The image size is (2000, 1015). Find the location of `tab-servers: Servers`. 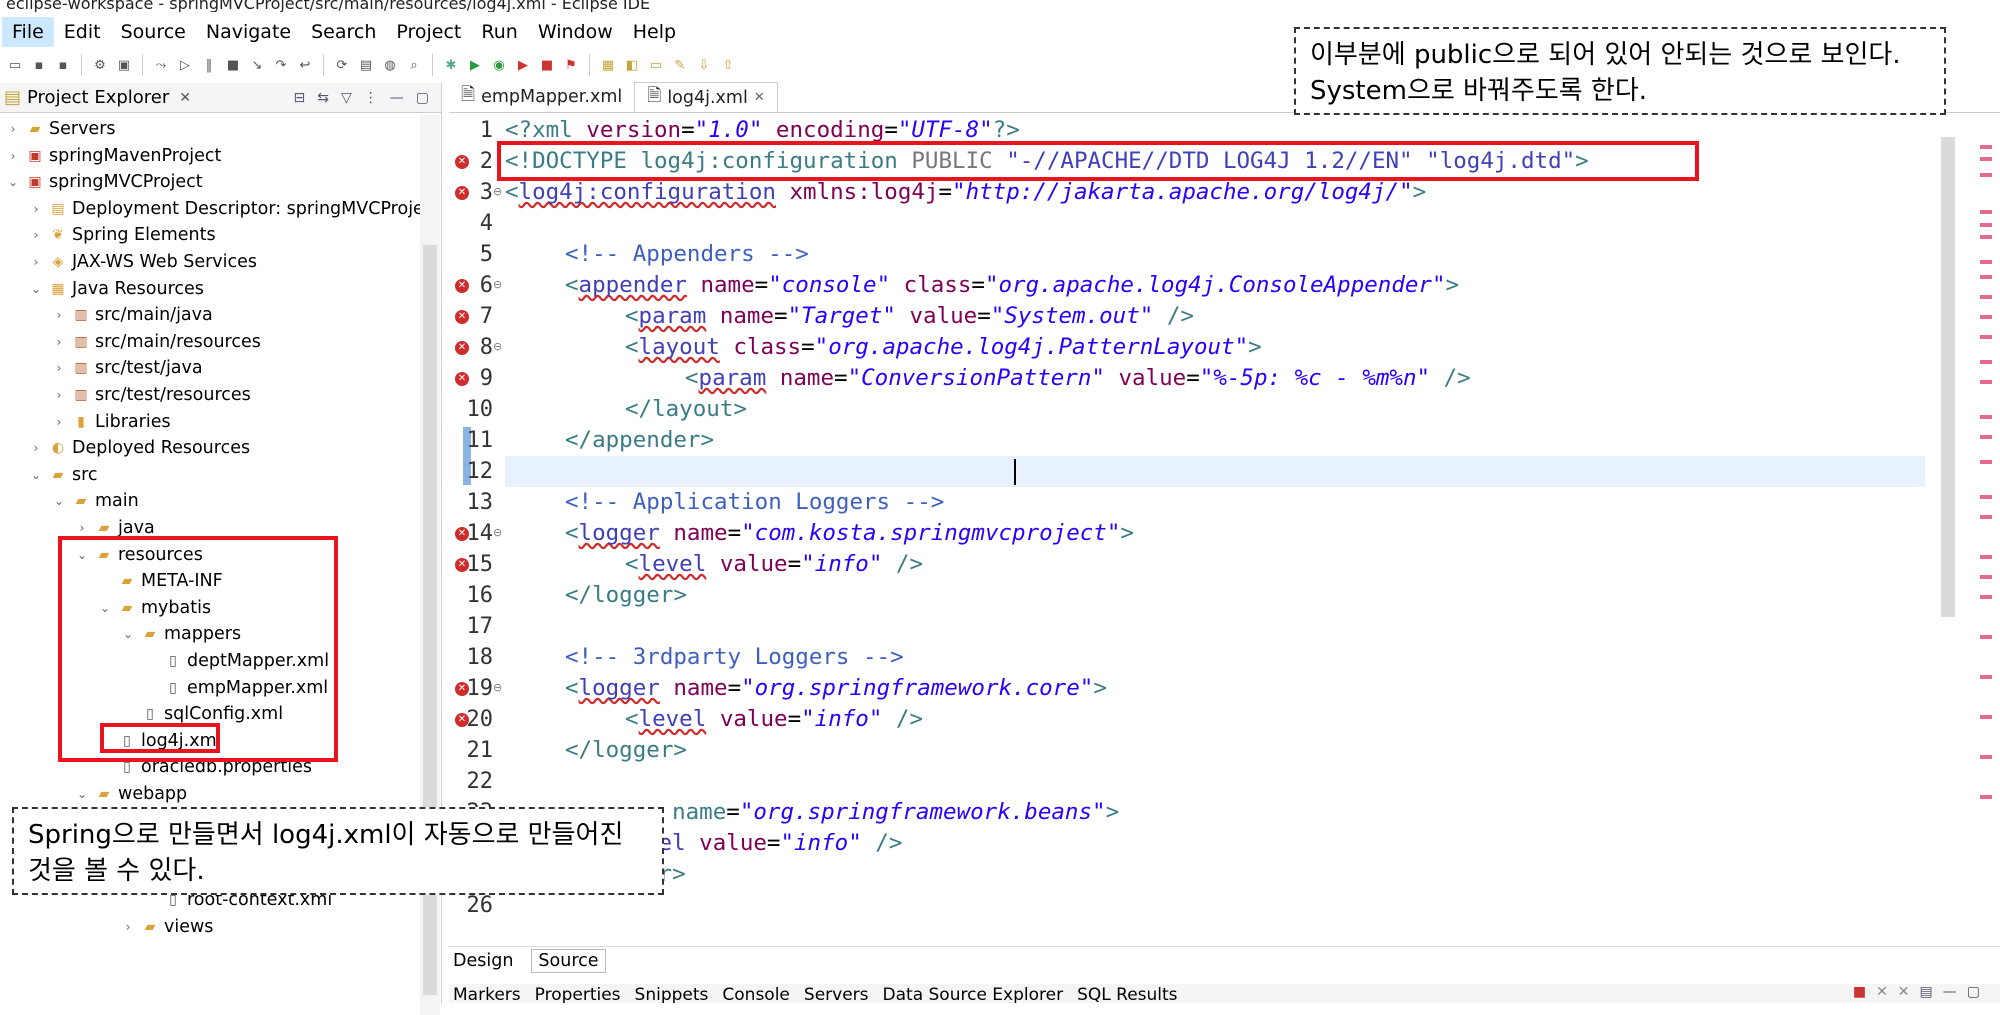

tab-servers: Servers is located at coordinates (836, 993).